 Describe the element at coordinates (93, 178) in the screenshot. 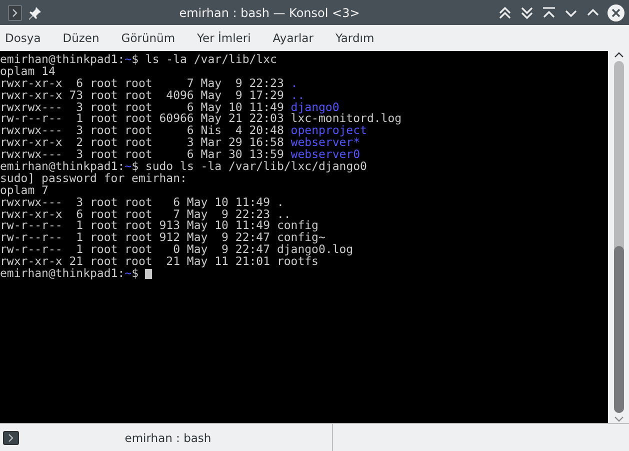

I see `terminal-text: sudo] password for emirhan:` at that location.